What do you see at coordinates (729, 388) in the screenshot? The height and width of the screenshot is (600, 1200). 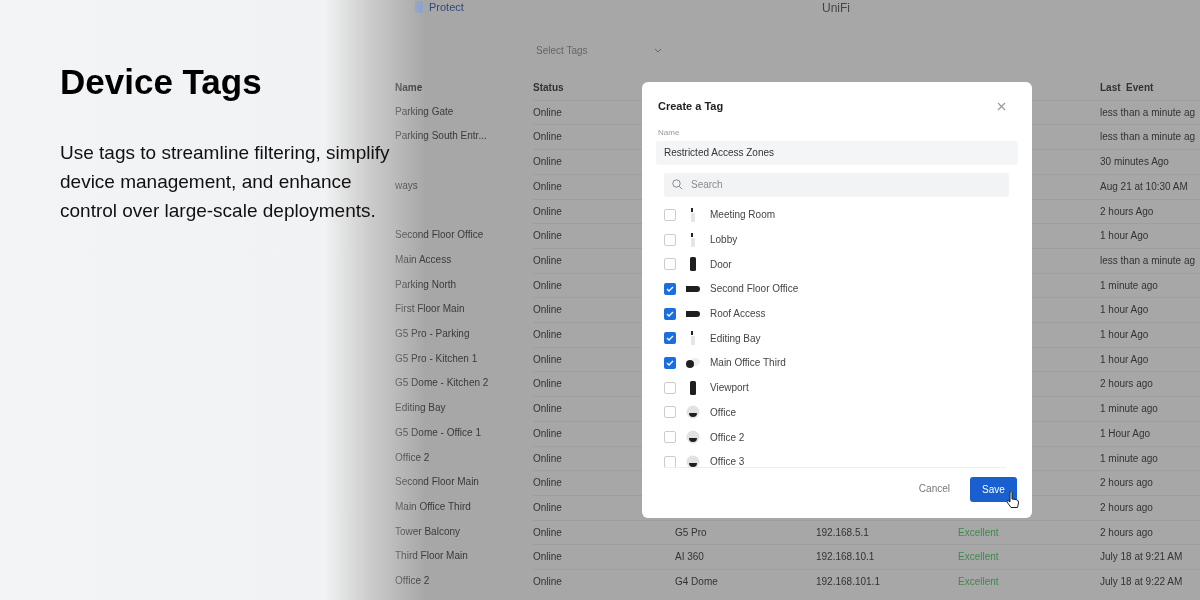 I see `device-label: Viewport` at bounding box center [729, 388].